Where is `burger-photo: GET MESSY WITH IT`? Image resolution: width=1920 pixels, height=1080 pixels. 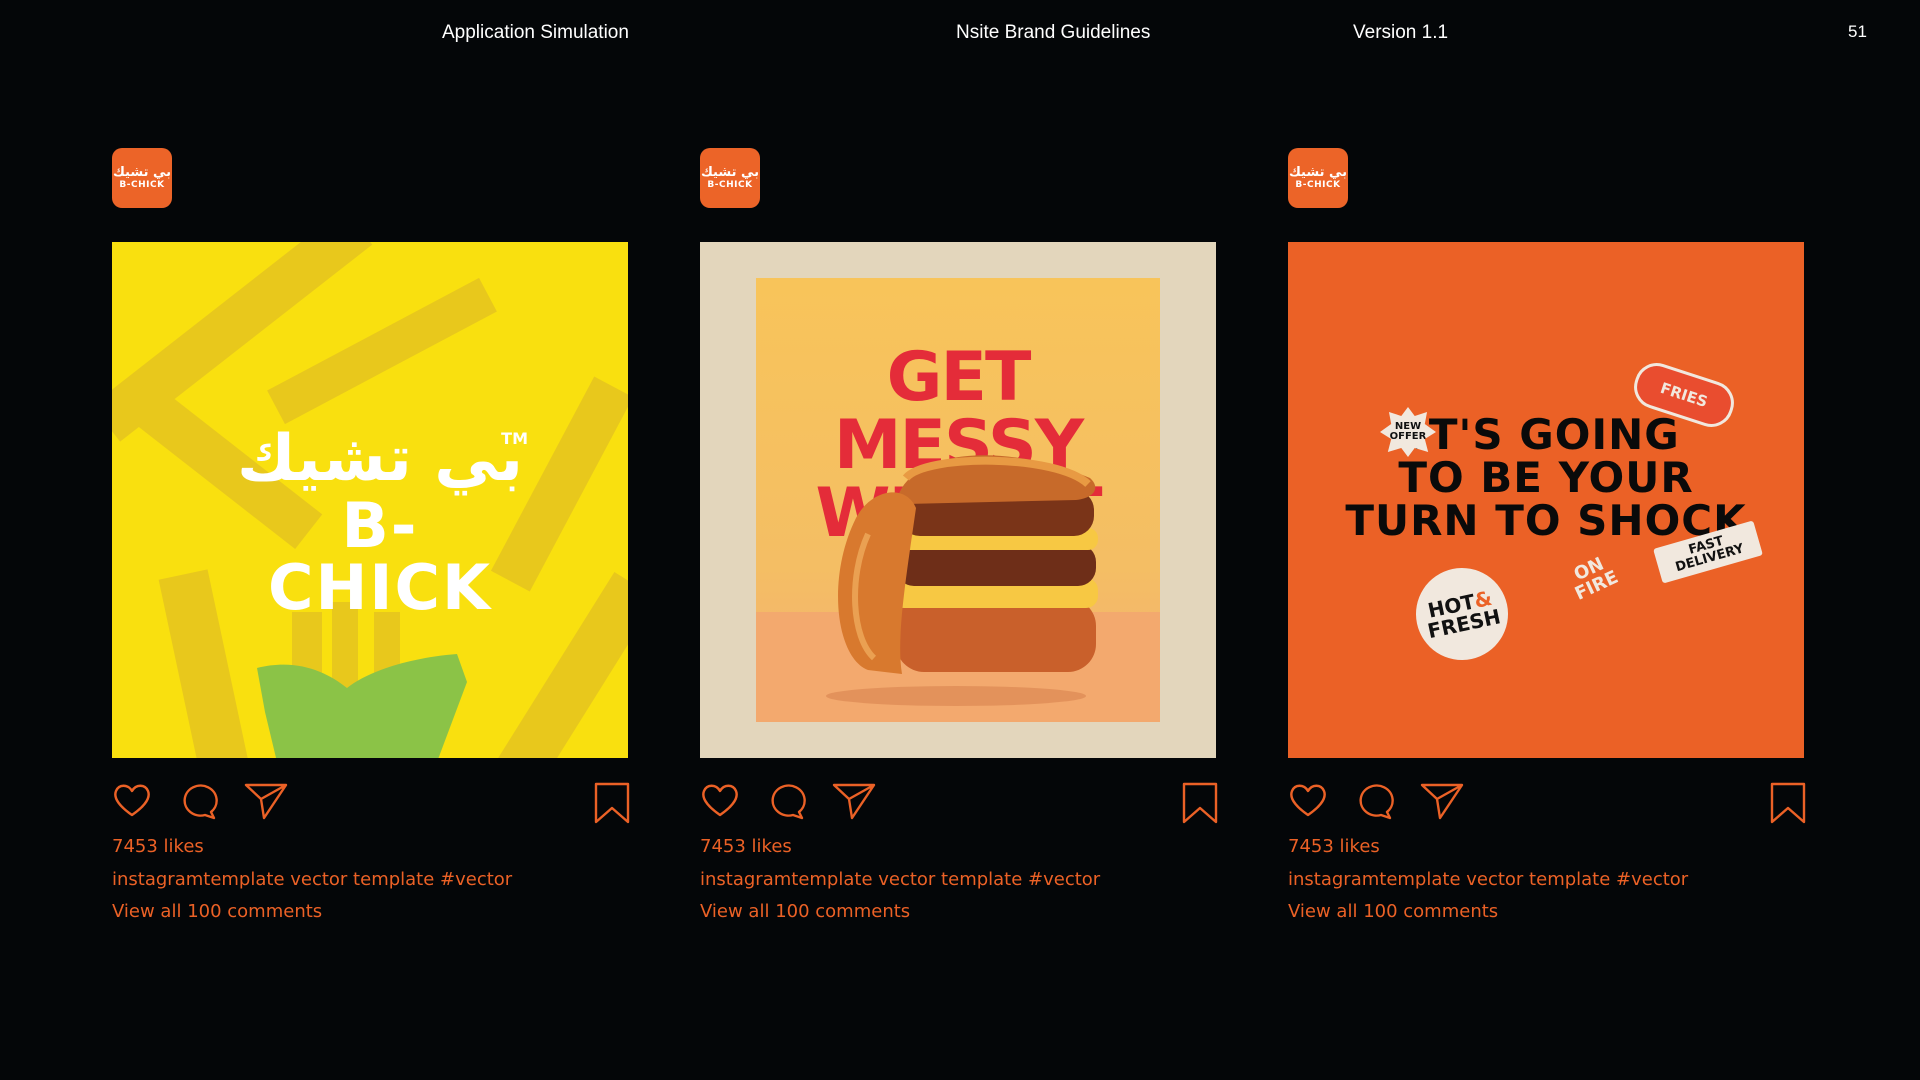
burger-photo: GET MESSY WITH IT is located at coordinates (958, 500).